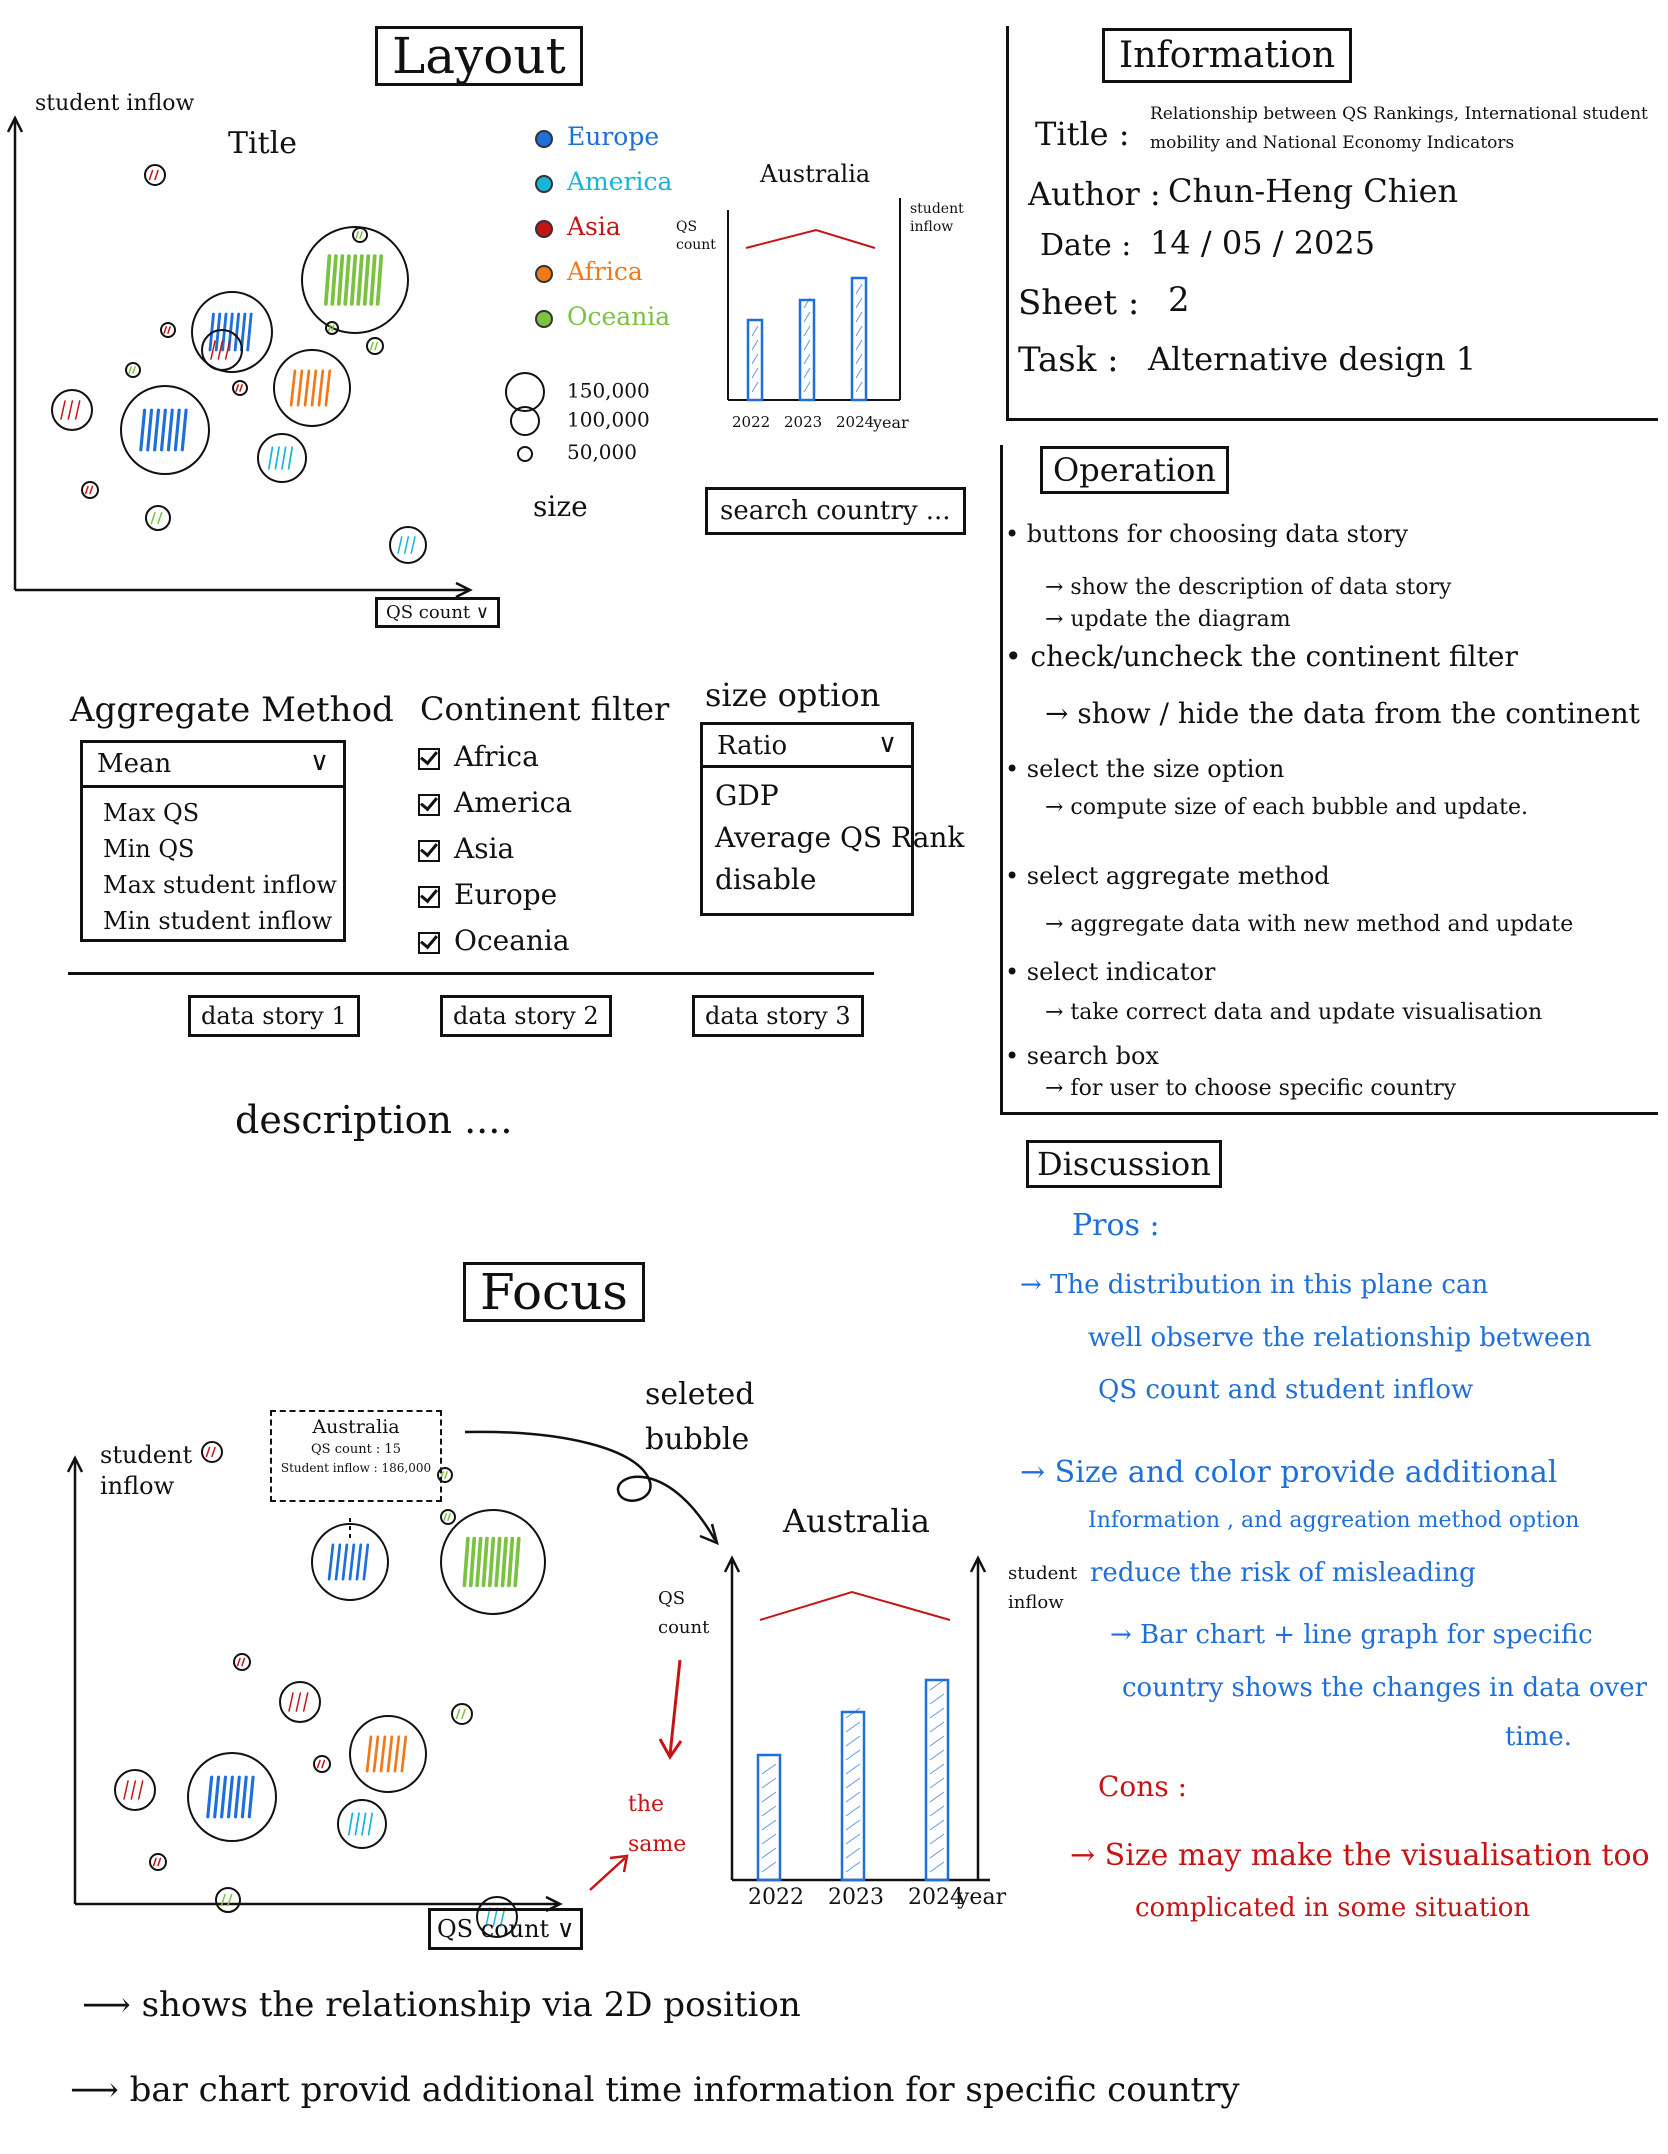  Describe the element at coordinates (319, 762) in the screenshot. I see `chevron-down-icon: ∨` at that location.